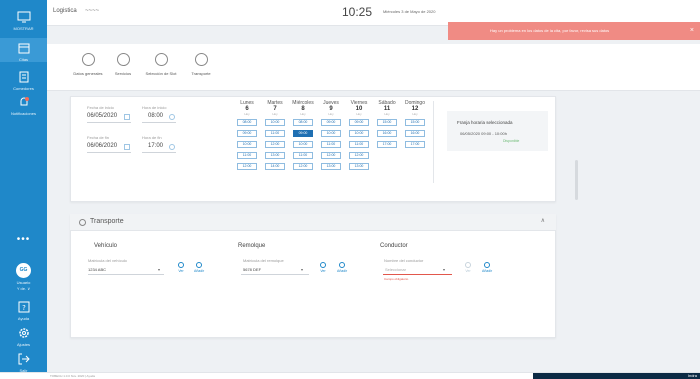  What do you see at coordinates (23, 270) in the screenshot?
I see `avatar: GG` at bounding box center [23, 270].